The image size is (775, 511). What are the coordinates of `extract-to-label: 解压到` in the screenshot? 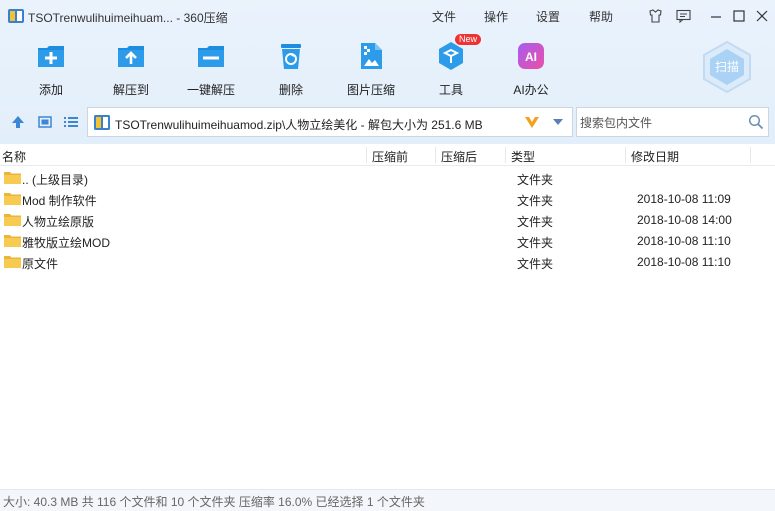 It's located at (130, 90).